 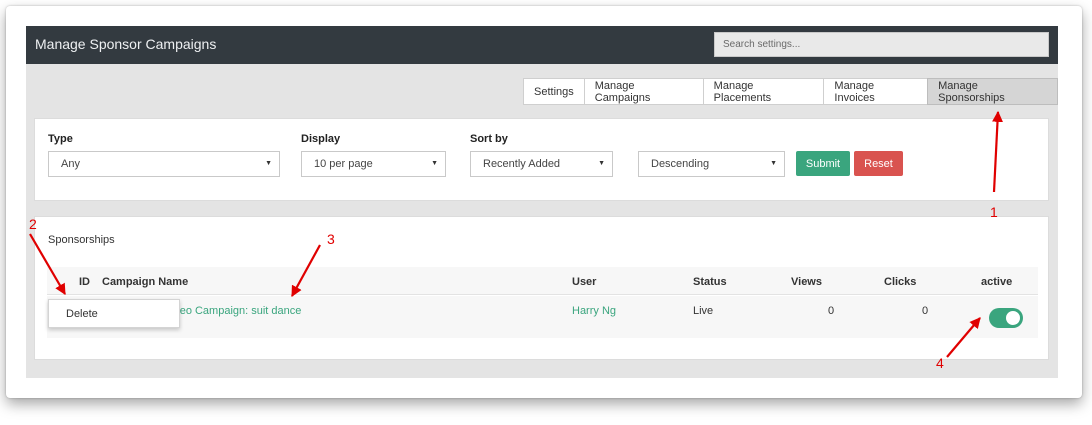 I want to click on tab-settings: Settings, so click(x=554, y=91).